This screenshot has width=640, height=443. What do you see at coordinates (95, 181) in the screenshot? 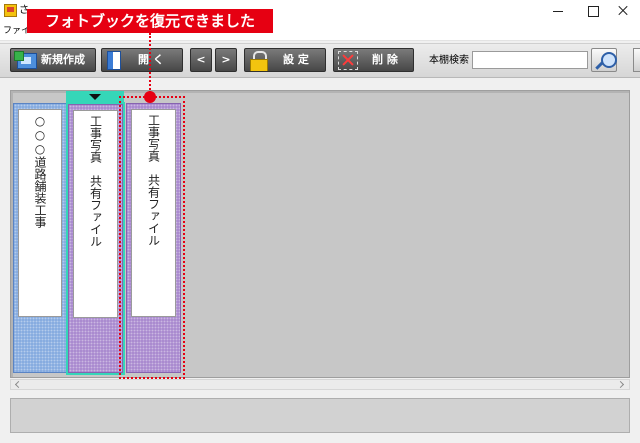
I see `binder-title: 工事写真 共有ファイル` at bounding box center [95, 181].